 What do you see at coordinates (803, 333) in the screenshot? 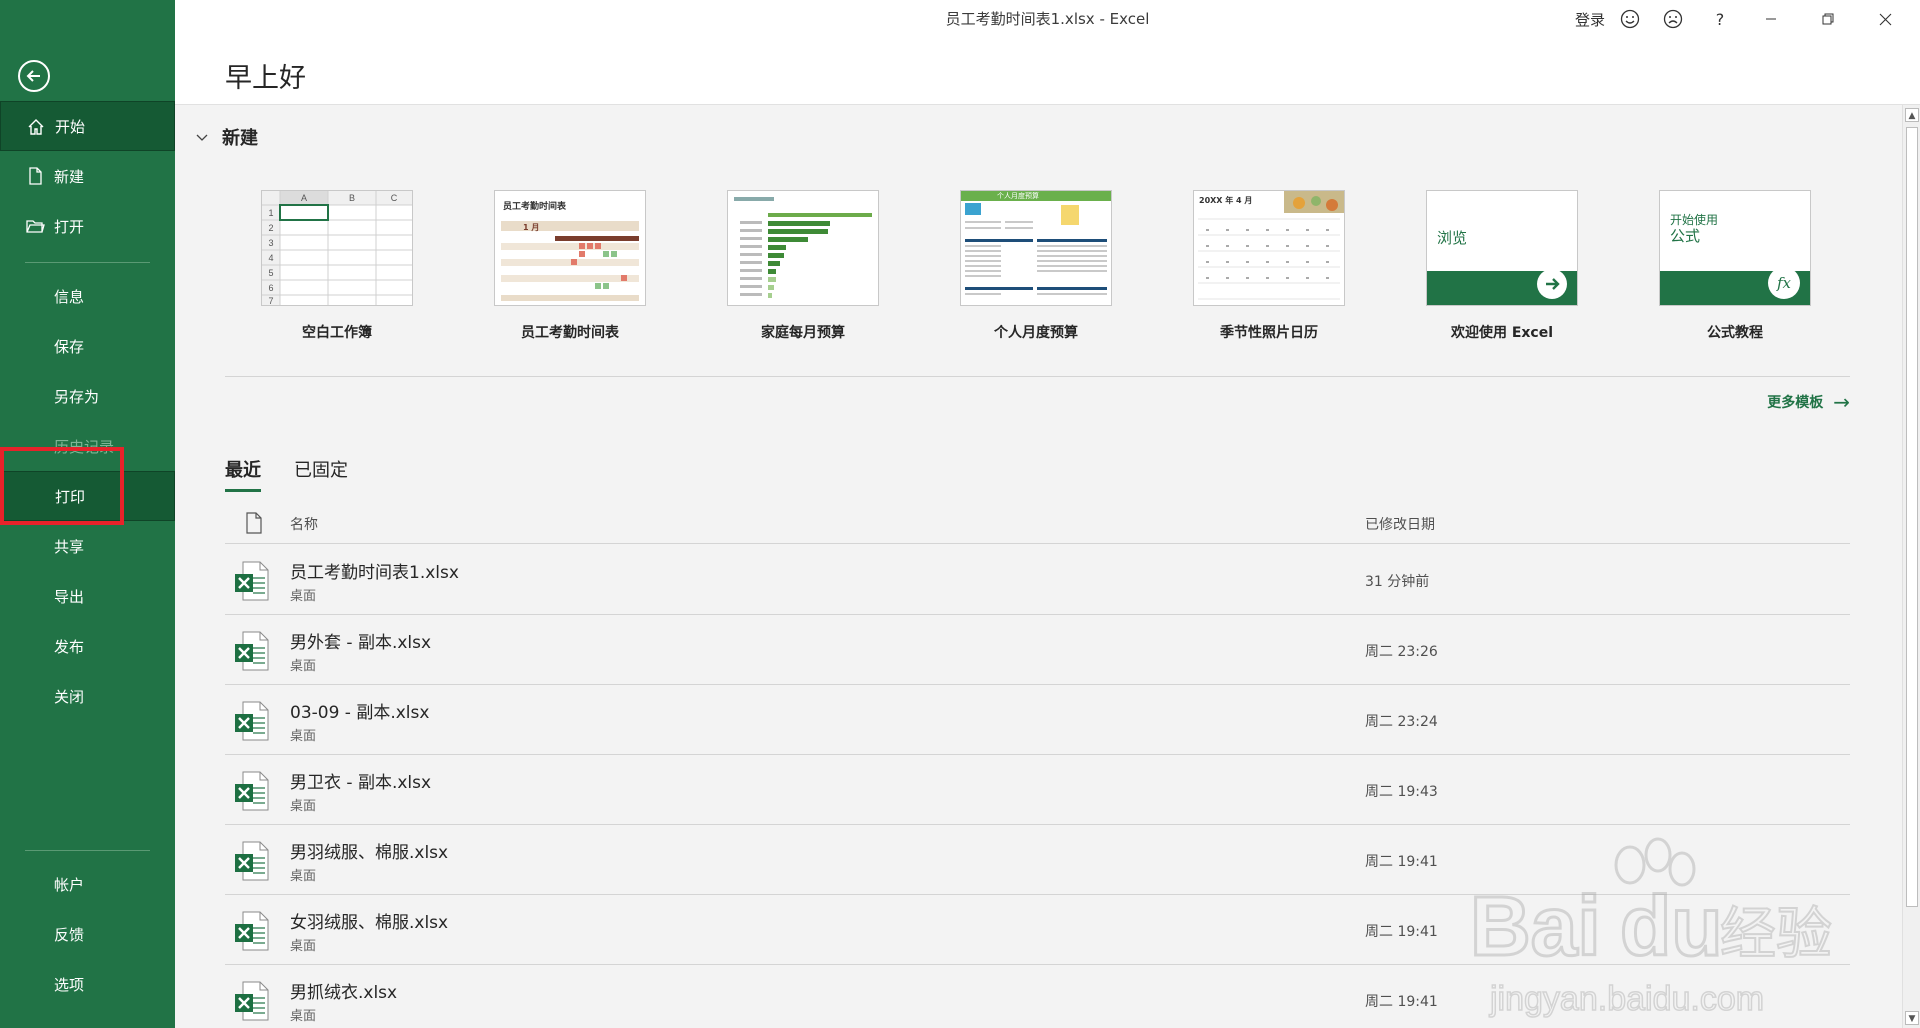
I see `template-name: 家庭每月预算` at bounding box center [803, 333].